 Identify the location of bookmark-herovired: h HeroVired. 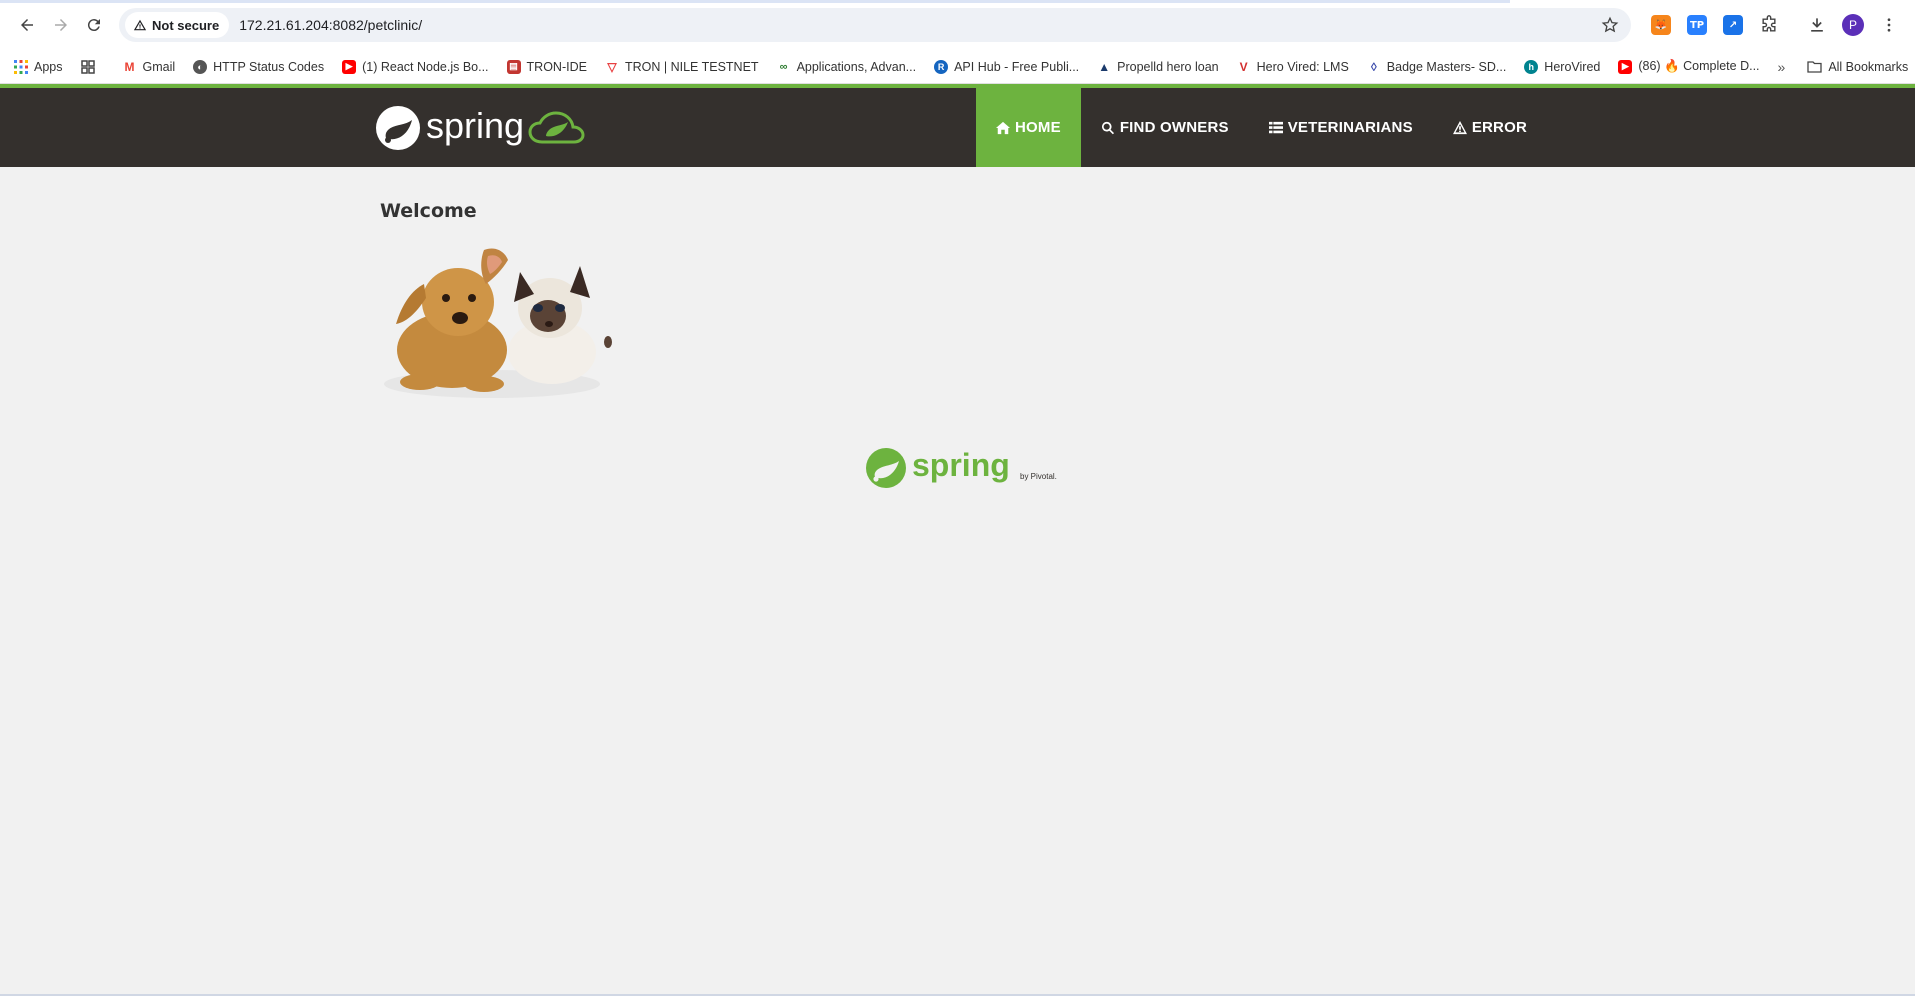
(1562, 66).